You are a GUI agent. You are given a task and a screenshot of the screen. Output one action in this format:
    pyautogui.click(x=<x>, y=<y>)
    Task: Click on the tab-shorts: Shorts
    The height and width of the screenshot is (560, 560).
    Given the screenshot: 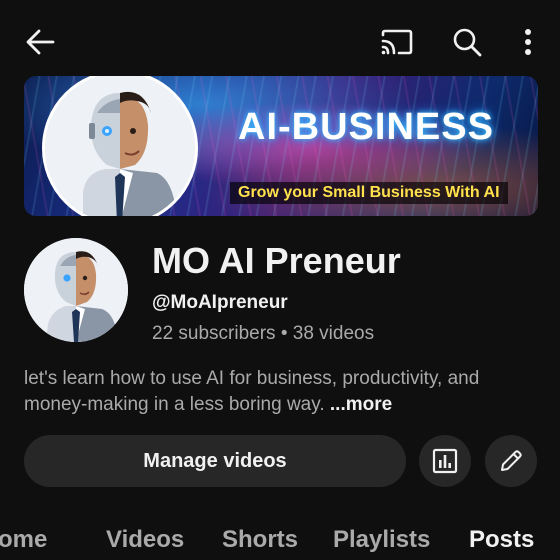 What is the action you would take?
    pyautogui.click(x=260, y=540)
    